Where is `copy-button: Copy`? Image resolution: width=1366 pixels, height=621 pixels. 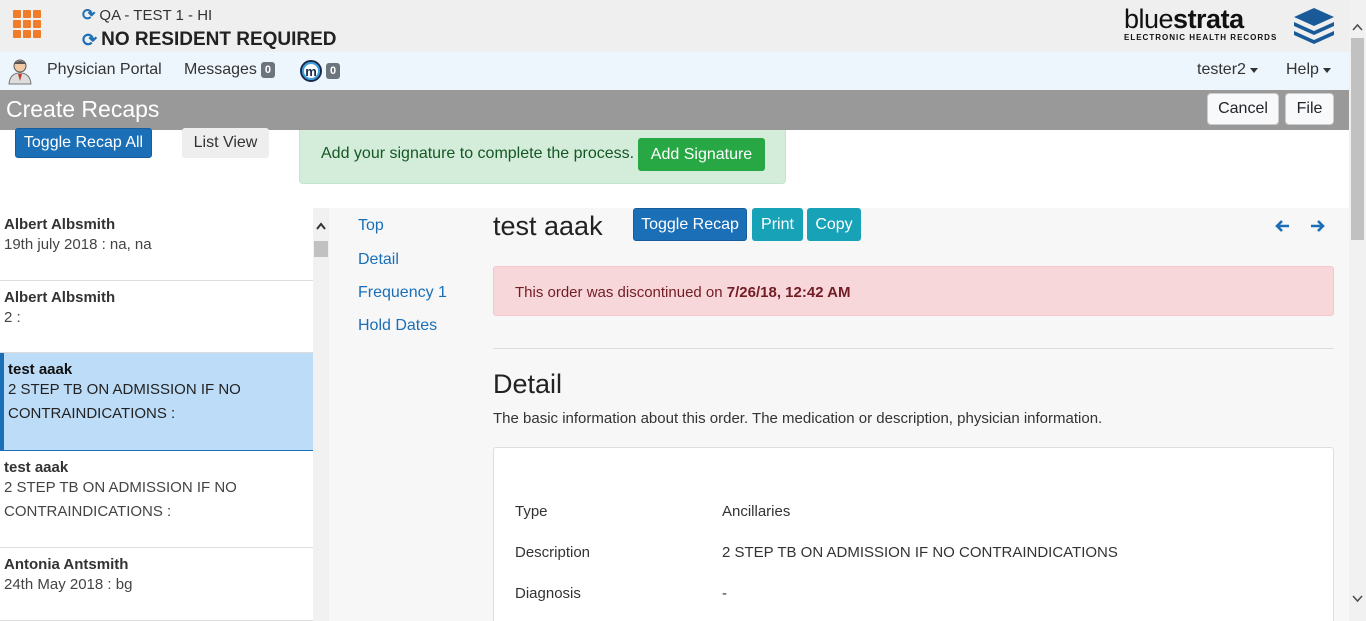 copy-button: Copy is located at coordinates (834, 224).